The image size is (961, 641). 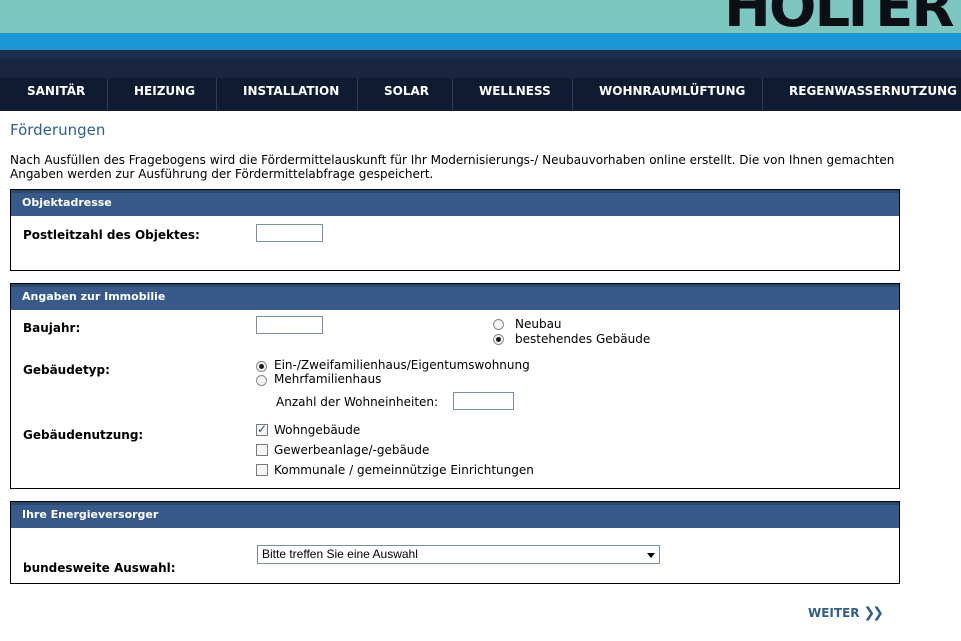 What do you see at coordinates (483, 401) in the screenshot?
I see `wohneinheiten-input` at bounding box center [483, 401].